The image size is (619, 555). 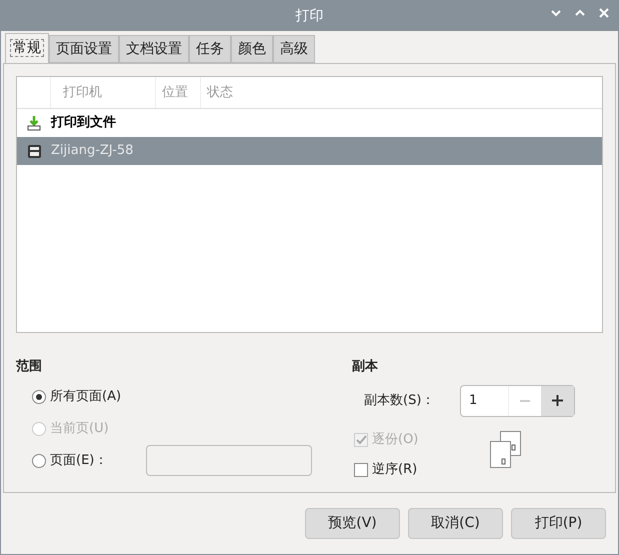 What do you see at coordinates (154, 49) in the screenshot?
I see `tab: 文档设置` at bounding box center [154, 49].